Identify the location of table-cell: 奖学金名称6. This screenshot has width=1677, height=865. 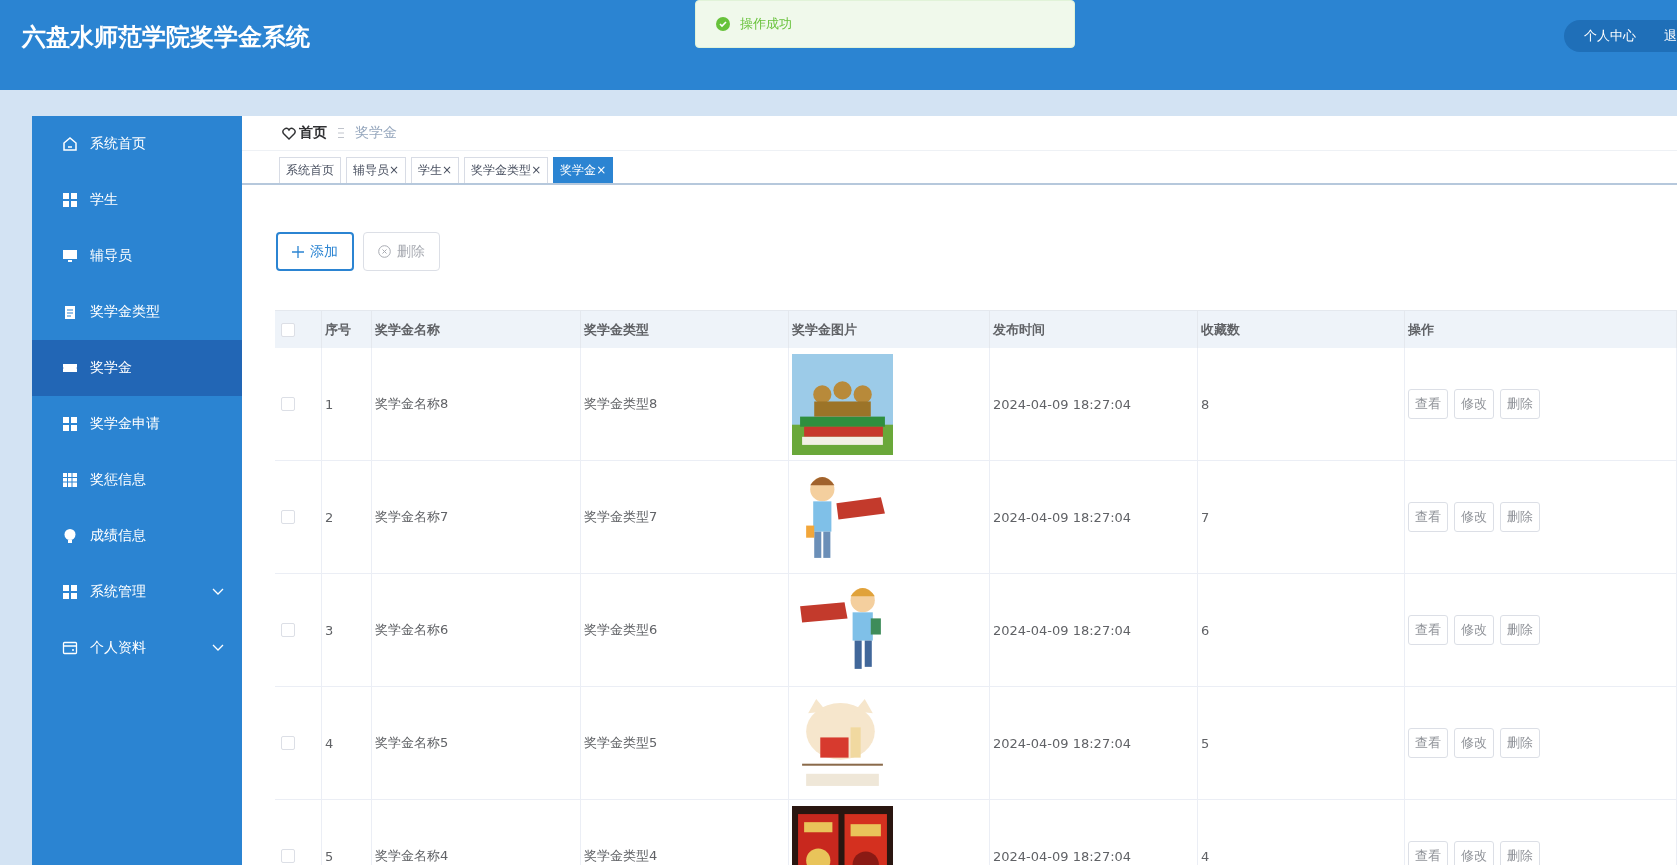
(412, 630).